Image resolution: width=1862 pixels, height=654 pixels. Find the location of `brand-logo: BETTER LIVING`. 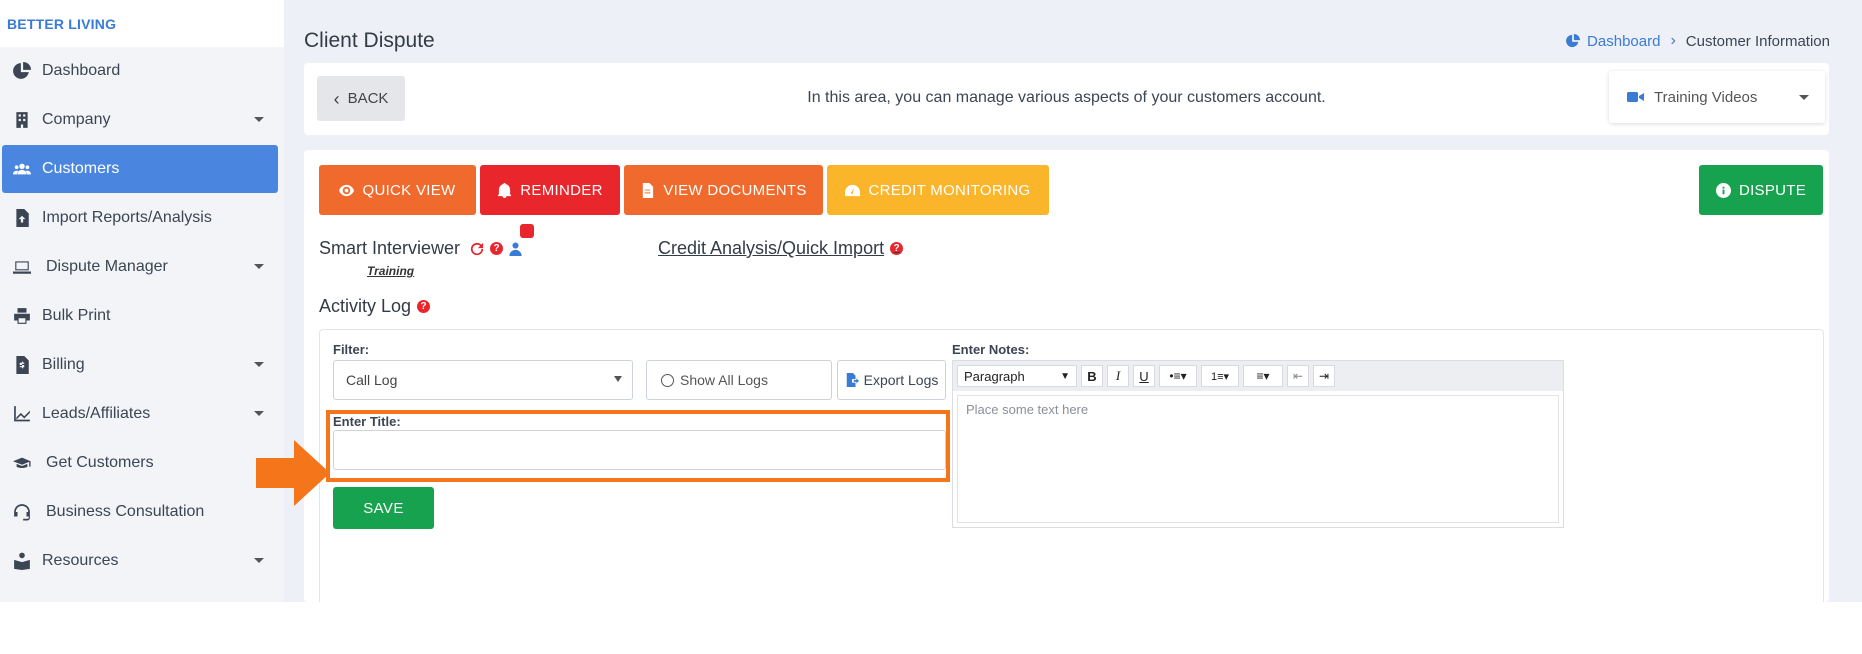

brand-logo: BETTER LIVING is located at coordinates (142, 23).